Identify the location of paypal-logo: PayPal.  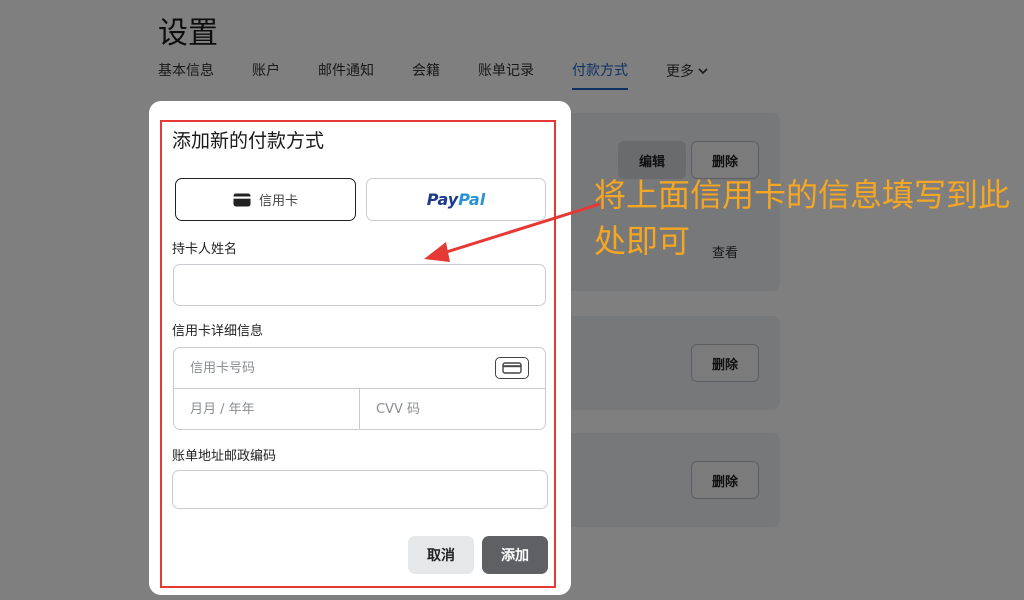
(456, 199).